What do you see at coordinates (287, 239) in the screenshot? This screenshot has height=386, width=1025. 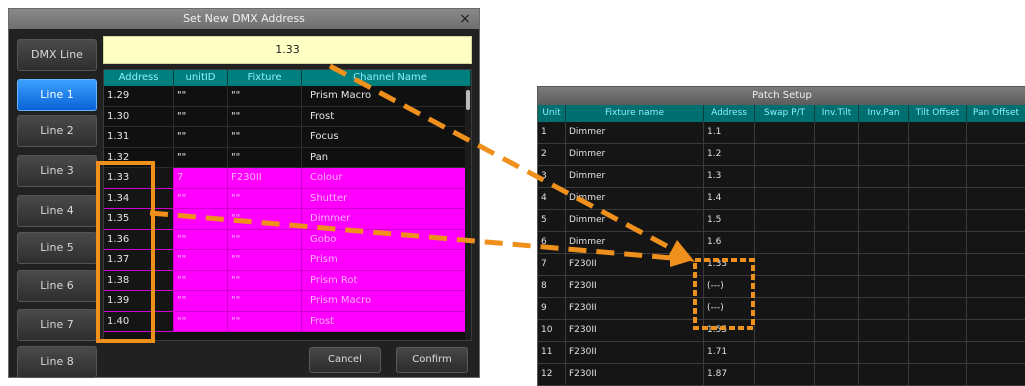 I see `channel-row: 1.36 "" "" Gobo` at bounding box center [287, 239].